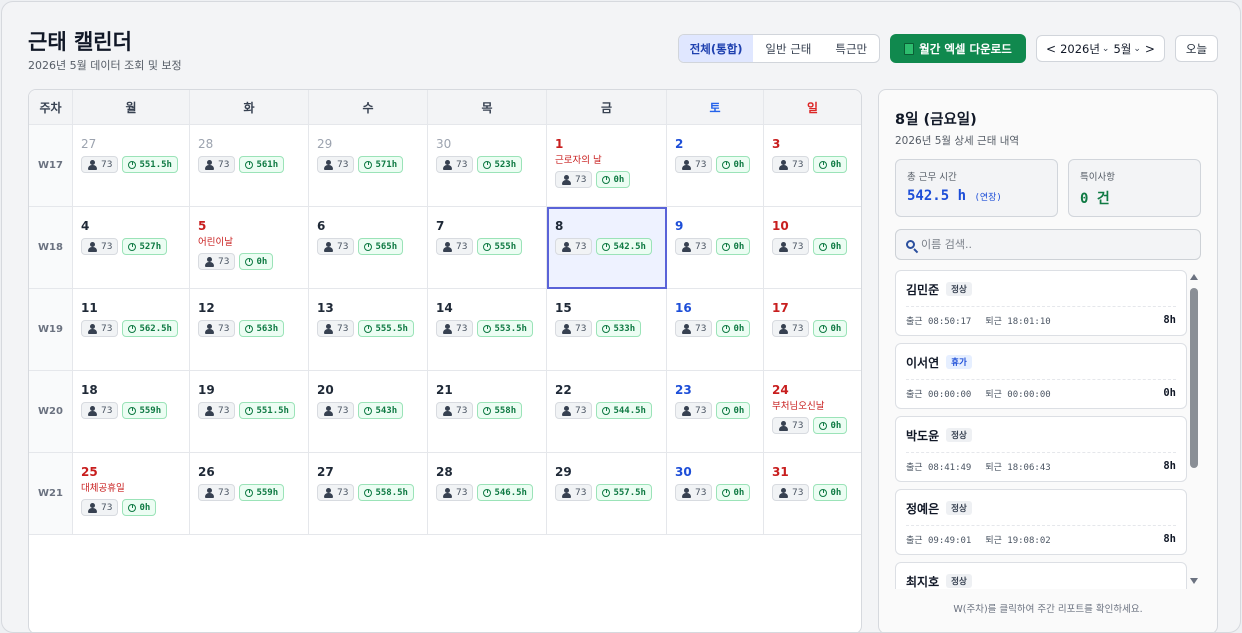 This screenshot has width=1242, height=633. What do you see at coordinates (715, 248) in the screenshot?
I see `day-cell: 9 73 0h` at bounding box center [715, 248].